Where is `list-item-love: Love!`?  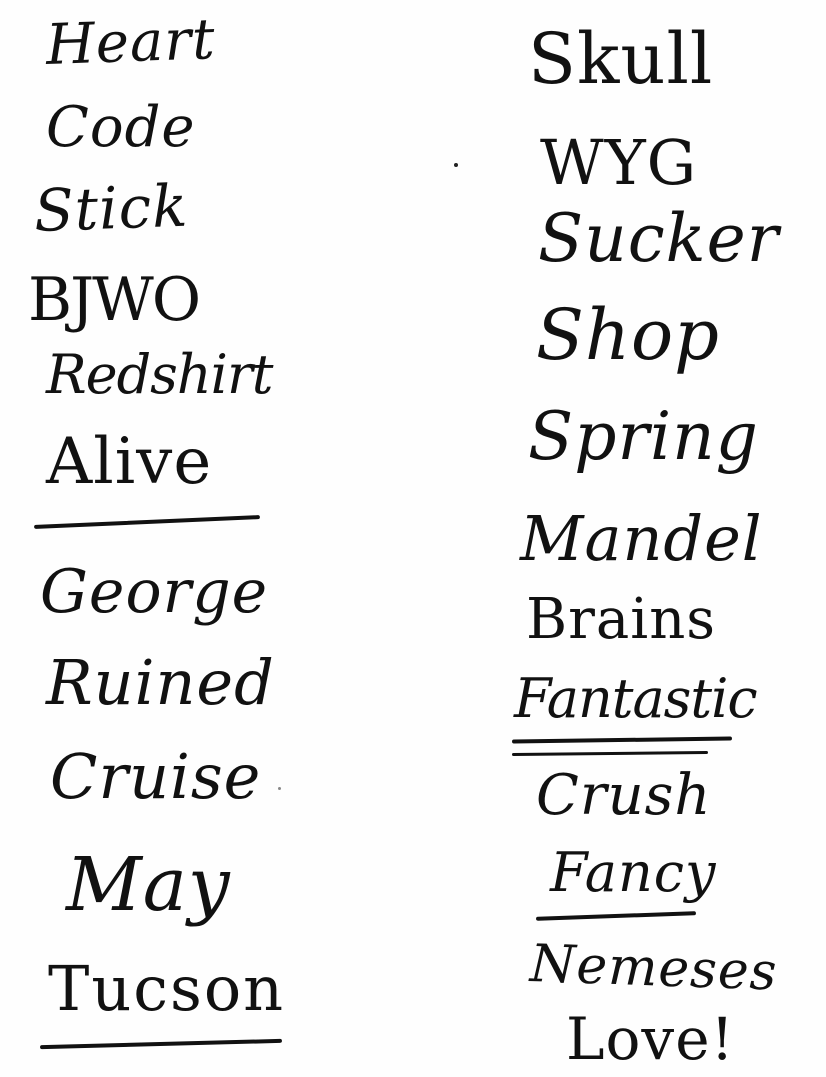 list-item-love: Love! is located at coordinates (650, 1039).